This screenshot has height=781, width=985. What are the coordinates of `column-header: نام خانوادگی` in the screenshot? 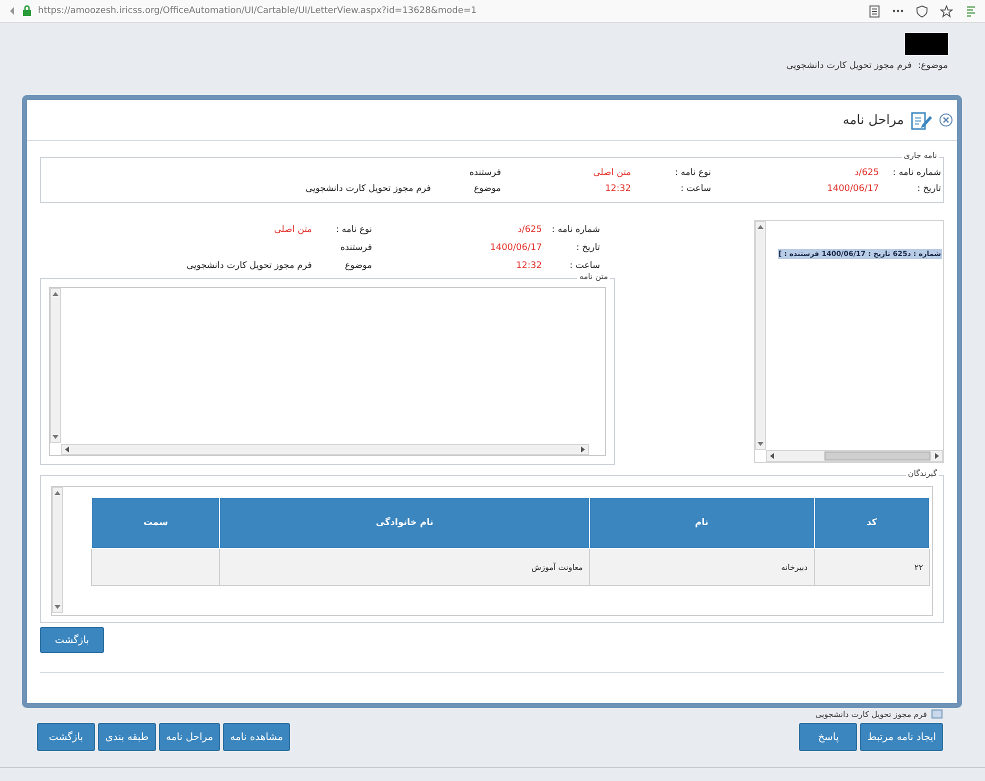 It's located at (405, 523).